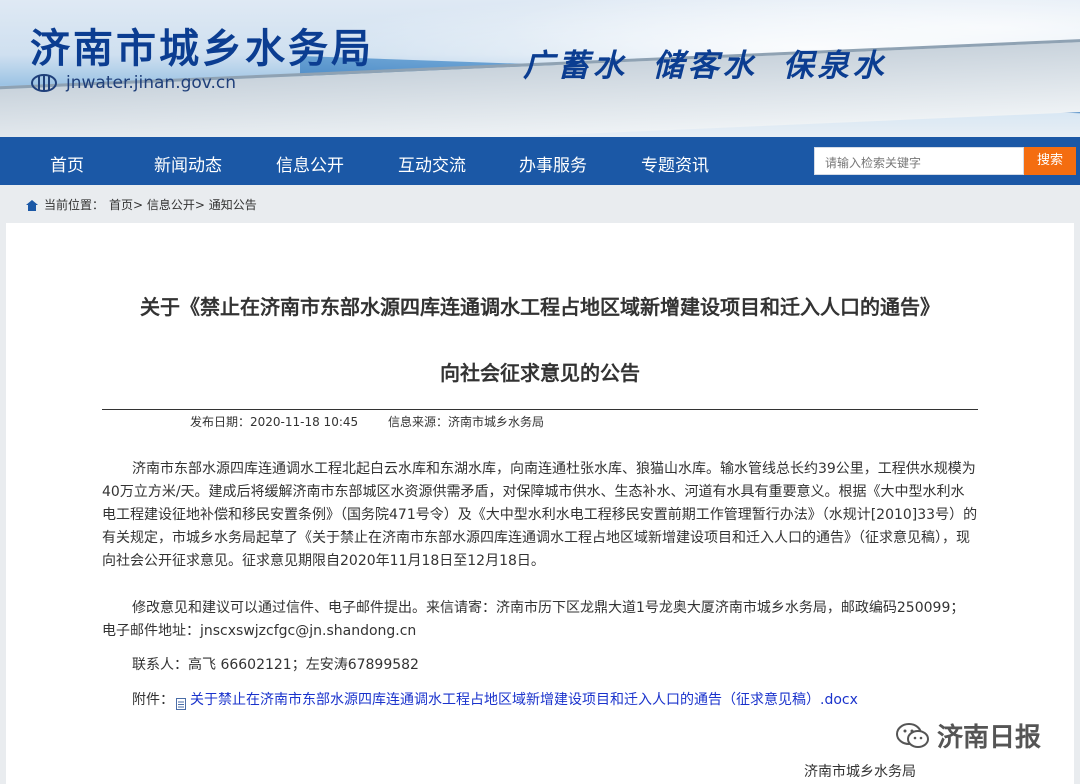 This screenshot has height=784, width=1080. I want to click on nav-home: 首页, so click(67, 163).